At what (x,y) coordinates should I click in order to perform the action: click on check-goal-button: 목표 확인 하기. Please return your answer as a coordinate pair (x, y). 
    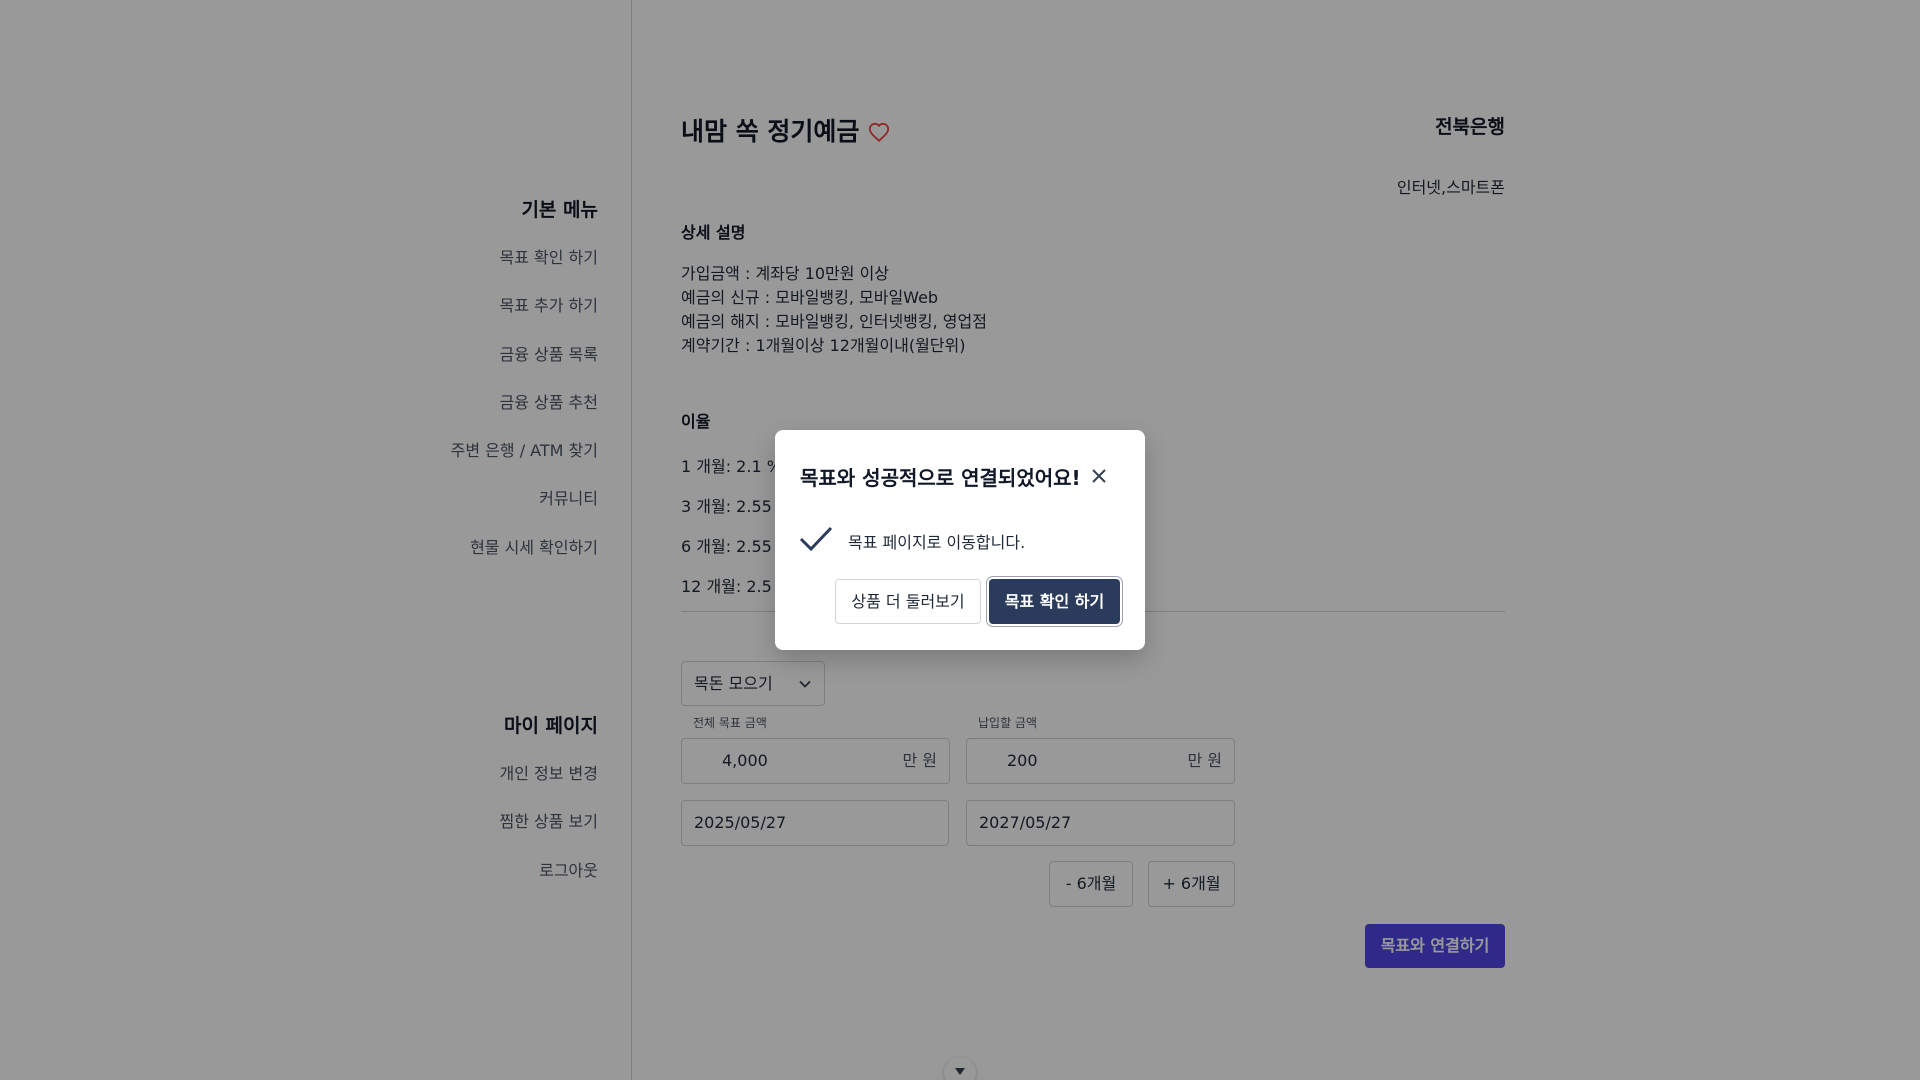
    Looking at the image, I should click on (1054, 601).